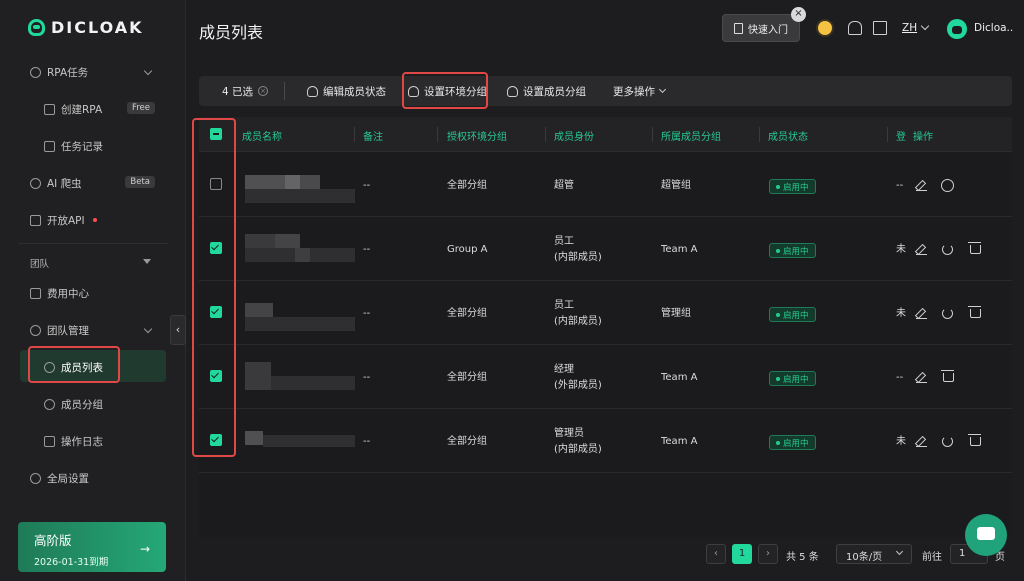  What do you see at coordinates (367, 377) in the screenshot?
I see `note-cell: --` at bounding box center [367, 377].